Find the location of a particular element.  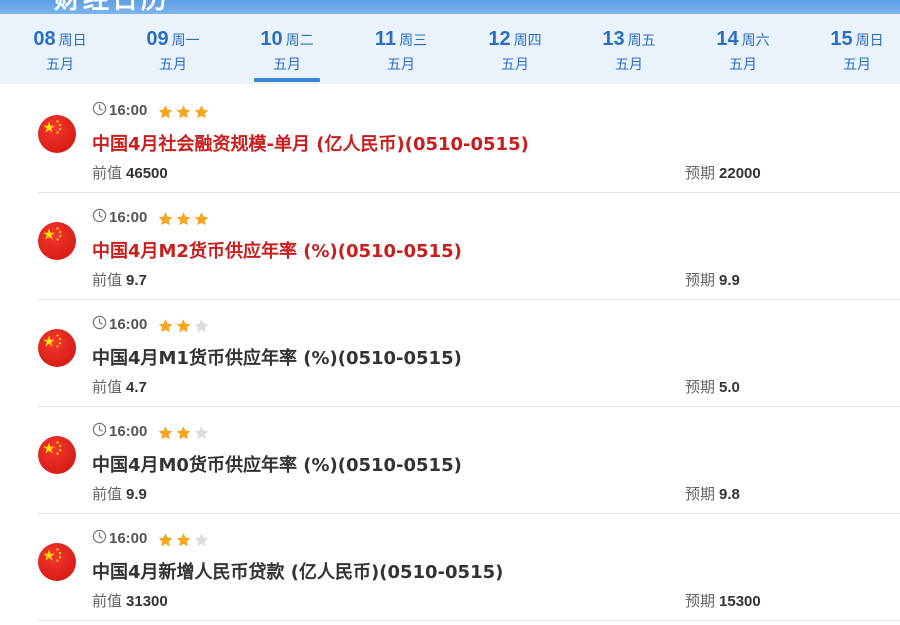

date-tab-label: 09 周一 is located at coordinates (173, 39).